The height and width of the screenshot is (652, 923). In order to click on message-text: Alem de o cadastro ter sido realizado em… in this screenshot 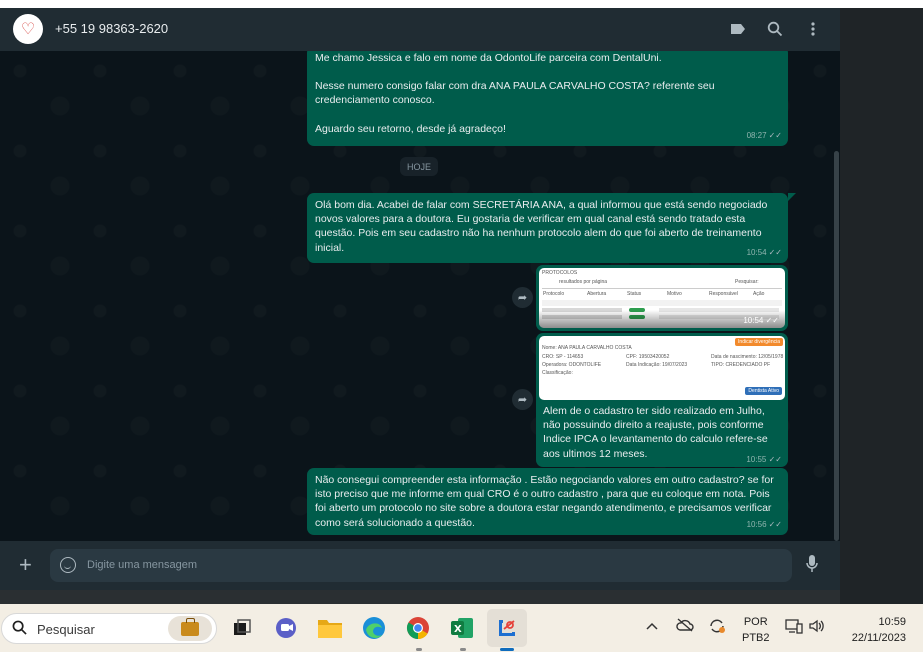, I will do `click(654, 411)`.